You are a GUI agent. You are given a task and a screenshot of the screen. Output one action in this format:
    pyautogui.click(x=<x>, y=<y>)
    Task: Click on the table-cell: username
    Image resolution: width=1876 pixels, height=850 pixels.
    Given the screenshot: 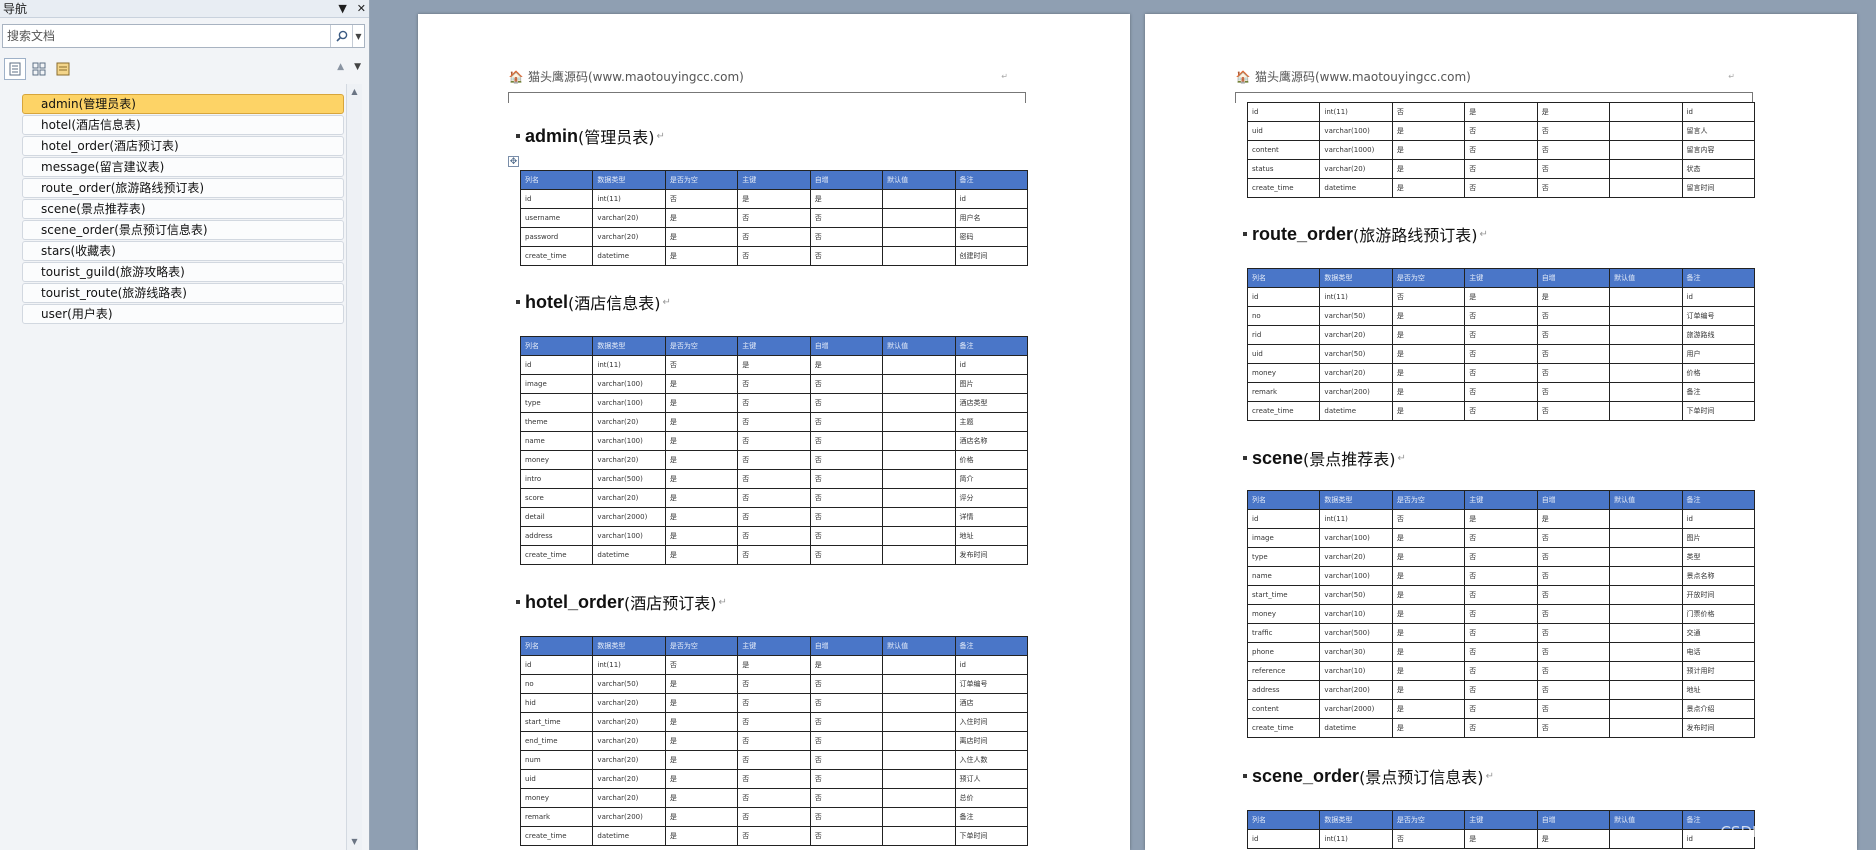 What is the action you would take?
    pyautogui.click(x=556, y=218)
    